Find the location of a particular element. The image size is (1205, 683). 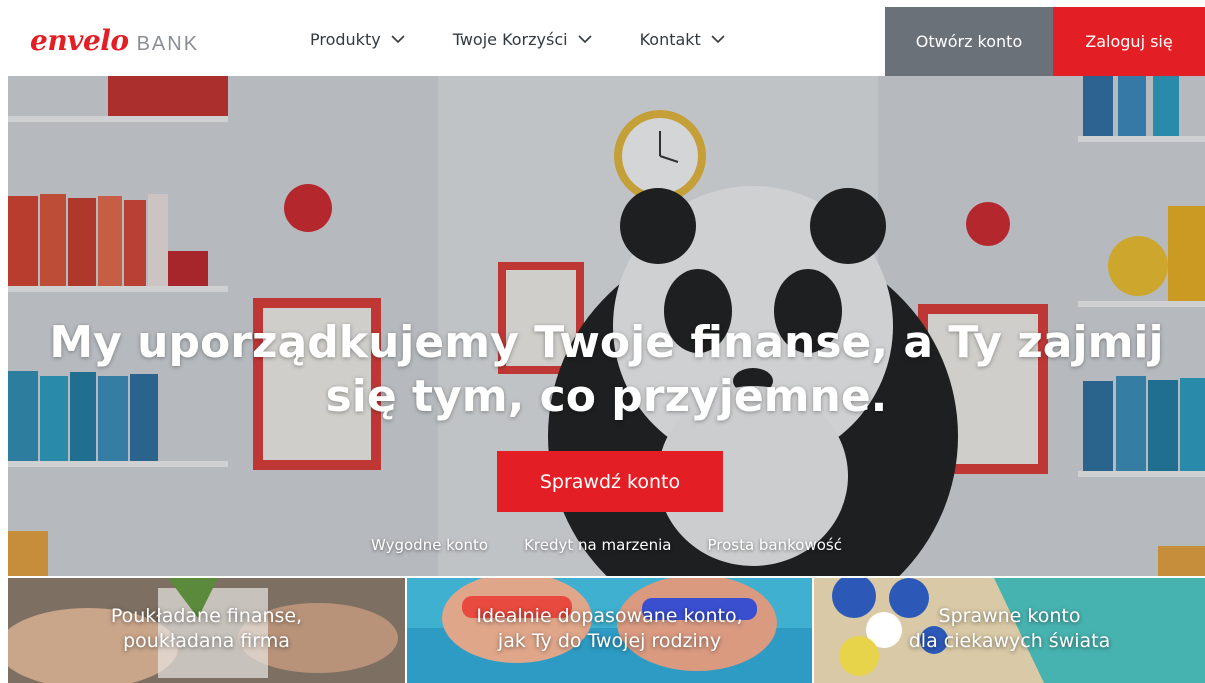

envelo-bank-logo: envelo BANK is located at coordinates (114, 40).